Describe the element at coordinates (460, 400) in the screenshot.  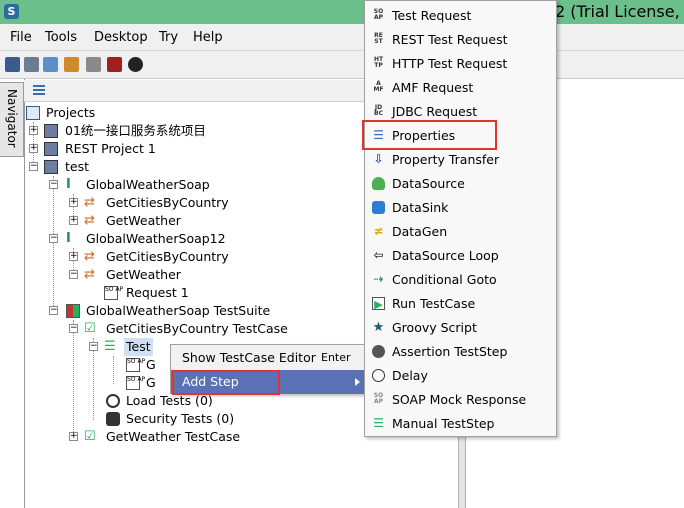
I see `submenu-soap-mock-response: SO AP SOAP Mock Response` at that location.